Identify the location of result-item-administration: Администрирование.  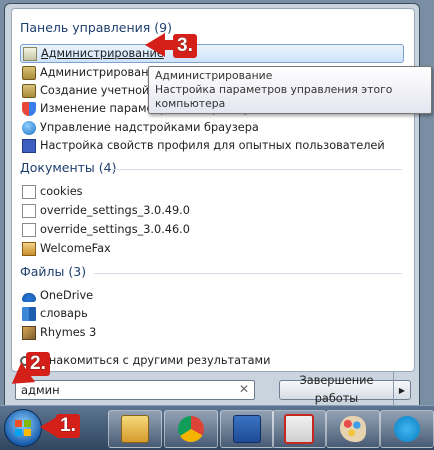
(212, 53).